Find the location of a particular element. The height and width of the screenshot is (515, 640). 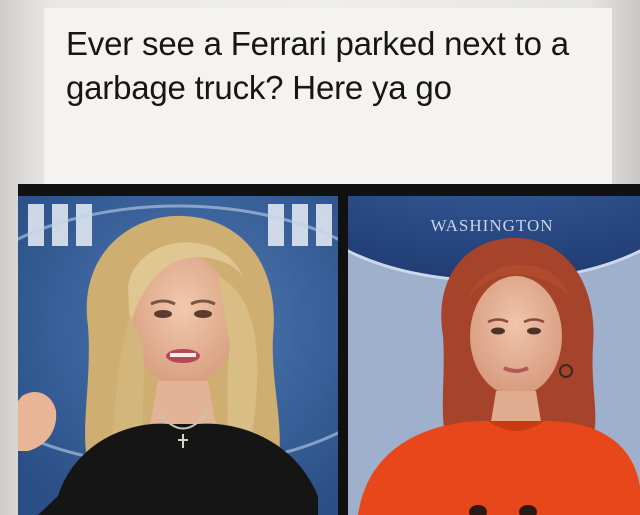

backdrop-sign-text: WASHINGTON is located at coordinates (492, 225).